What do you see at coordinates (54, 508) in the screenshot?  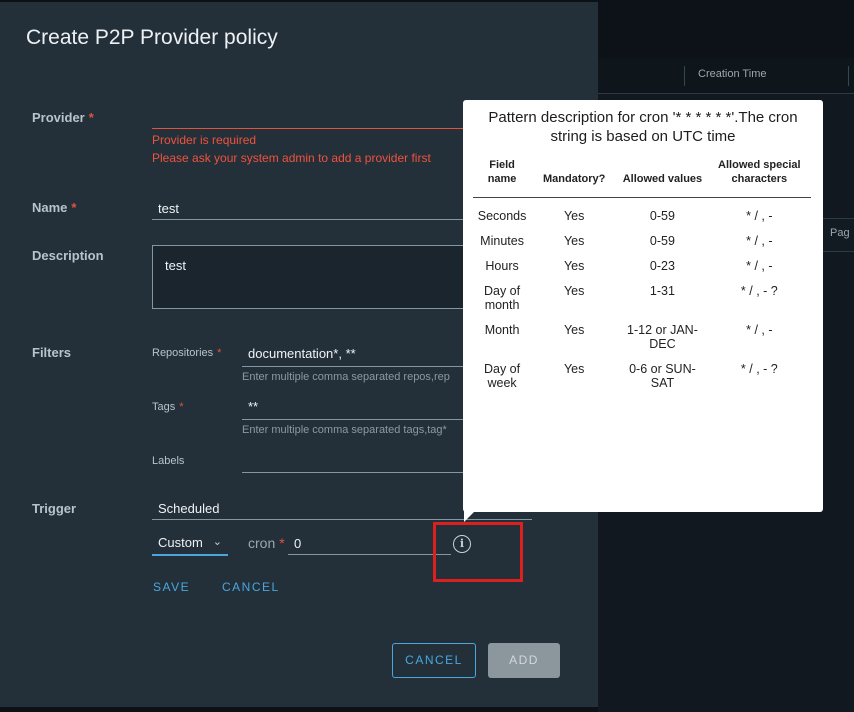 I see `trigger-label: Trigger` at bounding box center [54, 508].